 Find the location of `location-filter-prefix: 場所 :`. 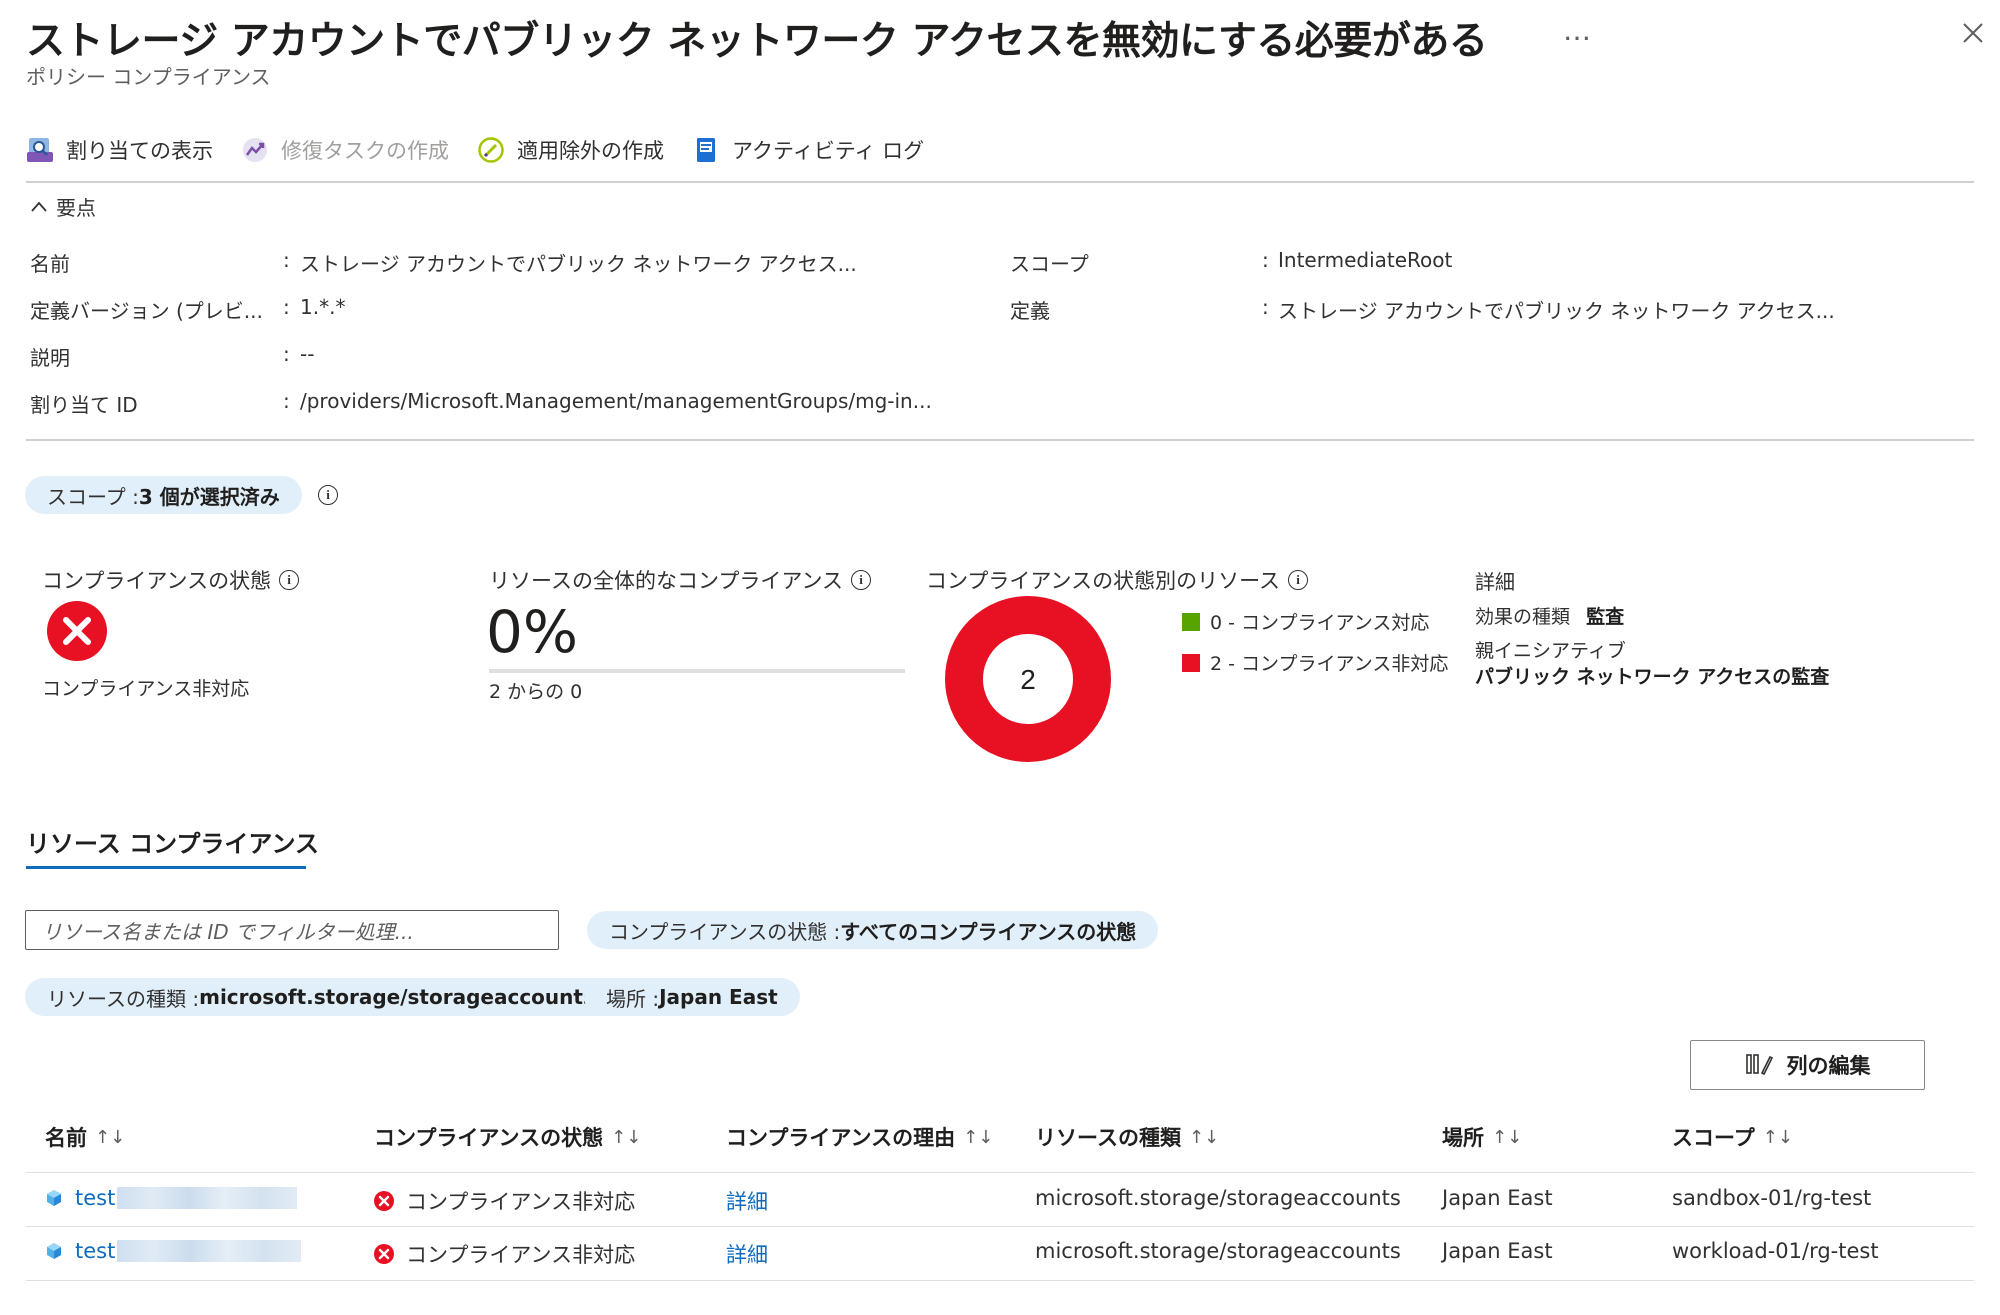

location-filter-prefix: 場所 : is located at coordinates (633, 998).